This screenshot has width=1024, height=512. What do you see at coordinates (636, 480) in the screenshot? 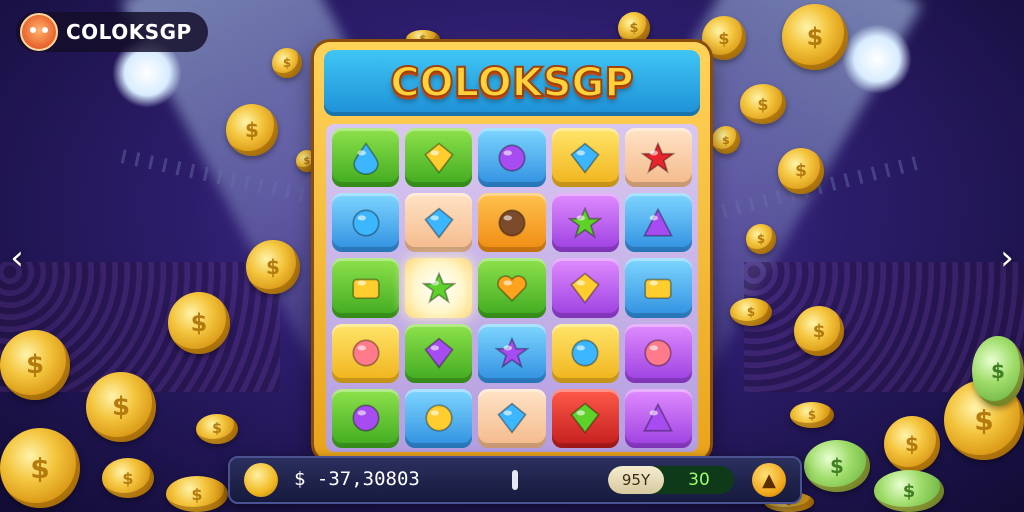
I see `bet-label: 95Y` at bounding box center [636, 480].